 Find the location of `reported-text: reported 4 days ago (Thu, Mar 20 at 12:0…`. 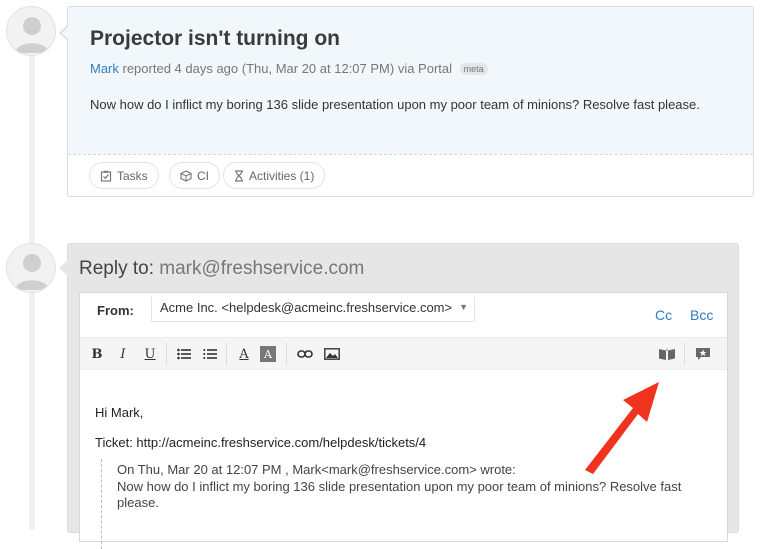

reported-text: reported 4 days ago (Thu, Mar 20 at 12:0… is located at coordinates (287, 68).